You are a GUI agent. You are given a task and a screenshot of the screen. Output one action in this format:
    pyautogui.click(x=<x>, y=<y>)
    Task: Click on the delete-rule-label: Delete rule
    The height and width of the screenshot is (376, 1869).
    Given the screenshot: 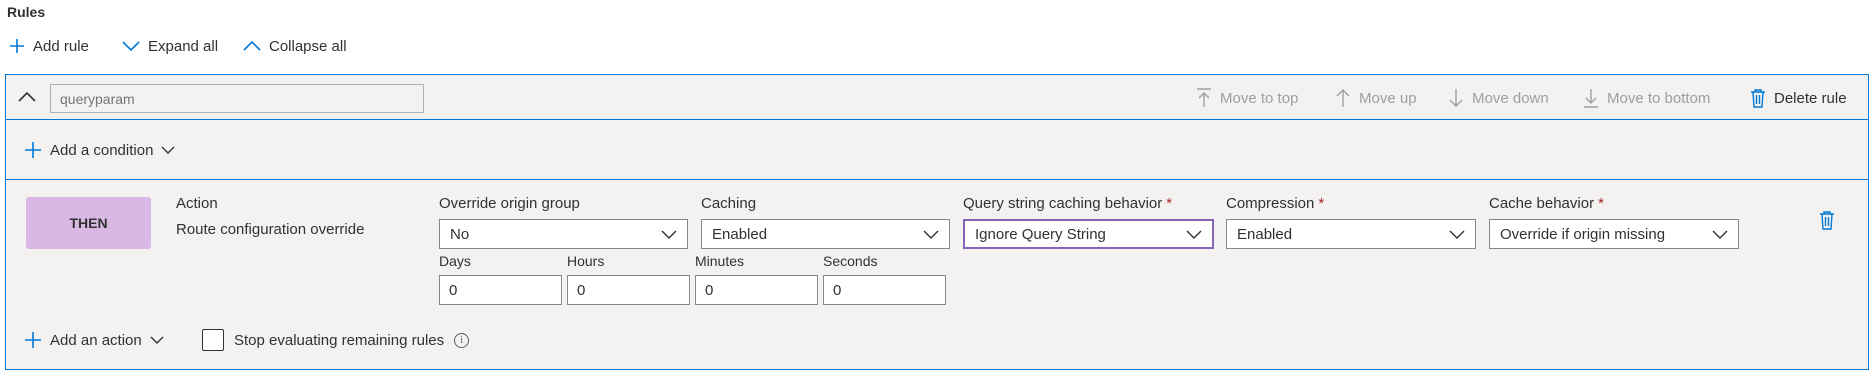 What is the action you would take?
    pyautogui.click(x=1810, y=98)
    